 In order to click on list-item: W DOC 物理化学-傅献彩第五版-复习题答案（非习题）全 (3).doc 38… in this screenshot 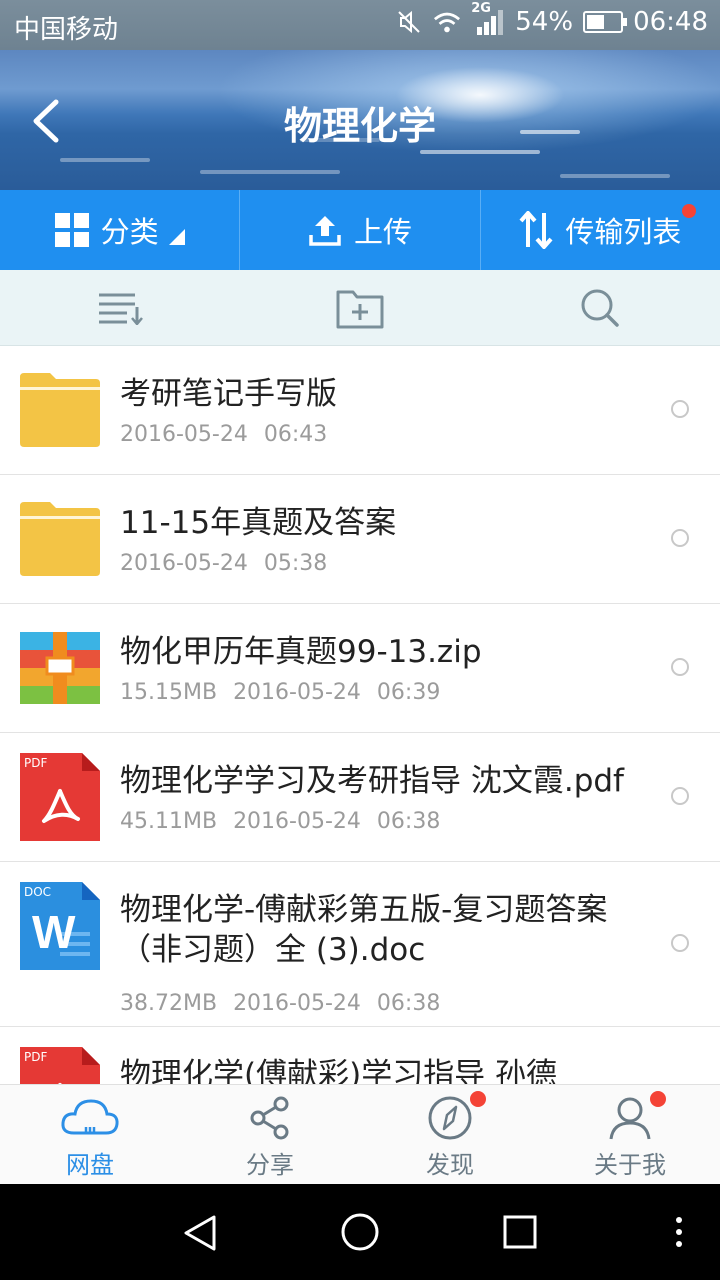, I will do `click(360, 944)`.